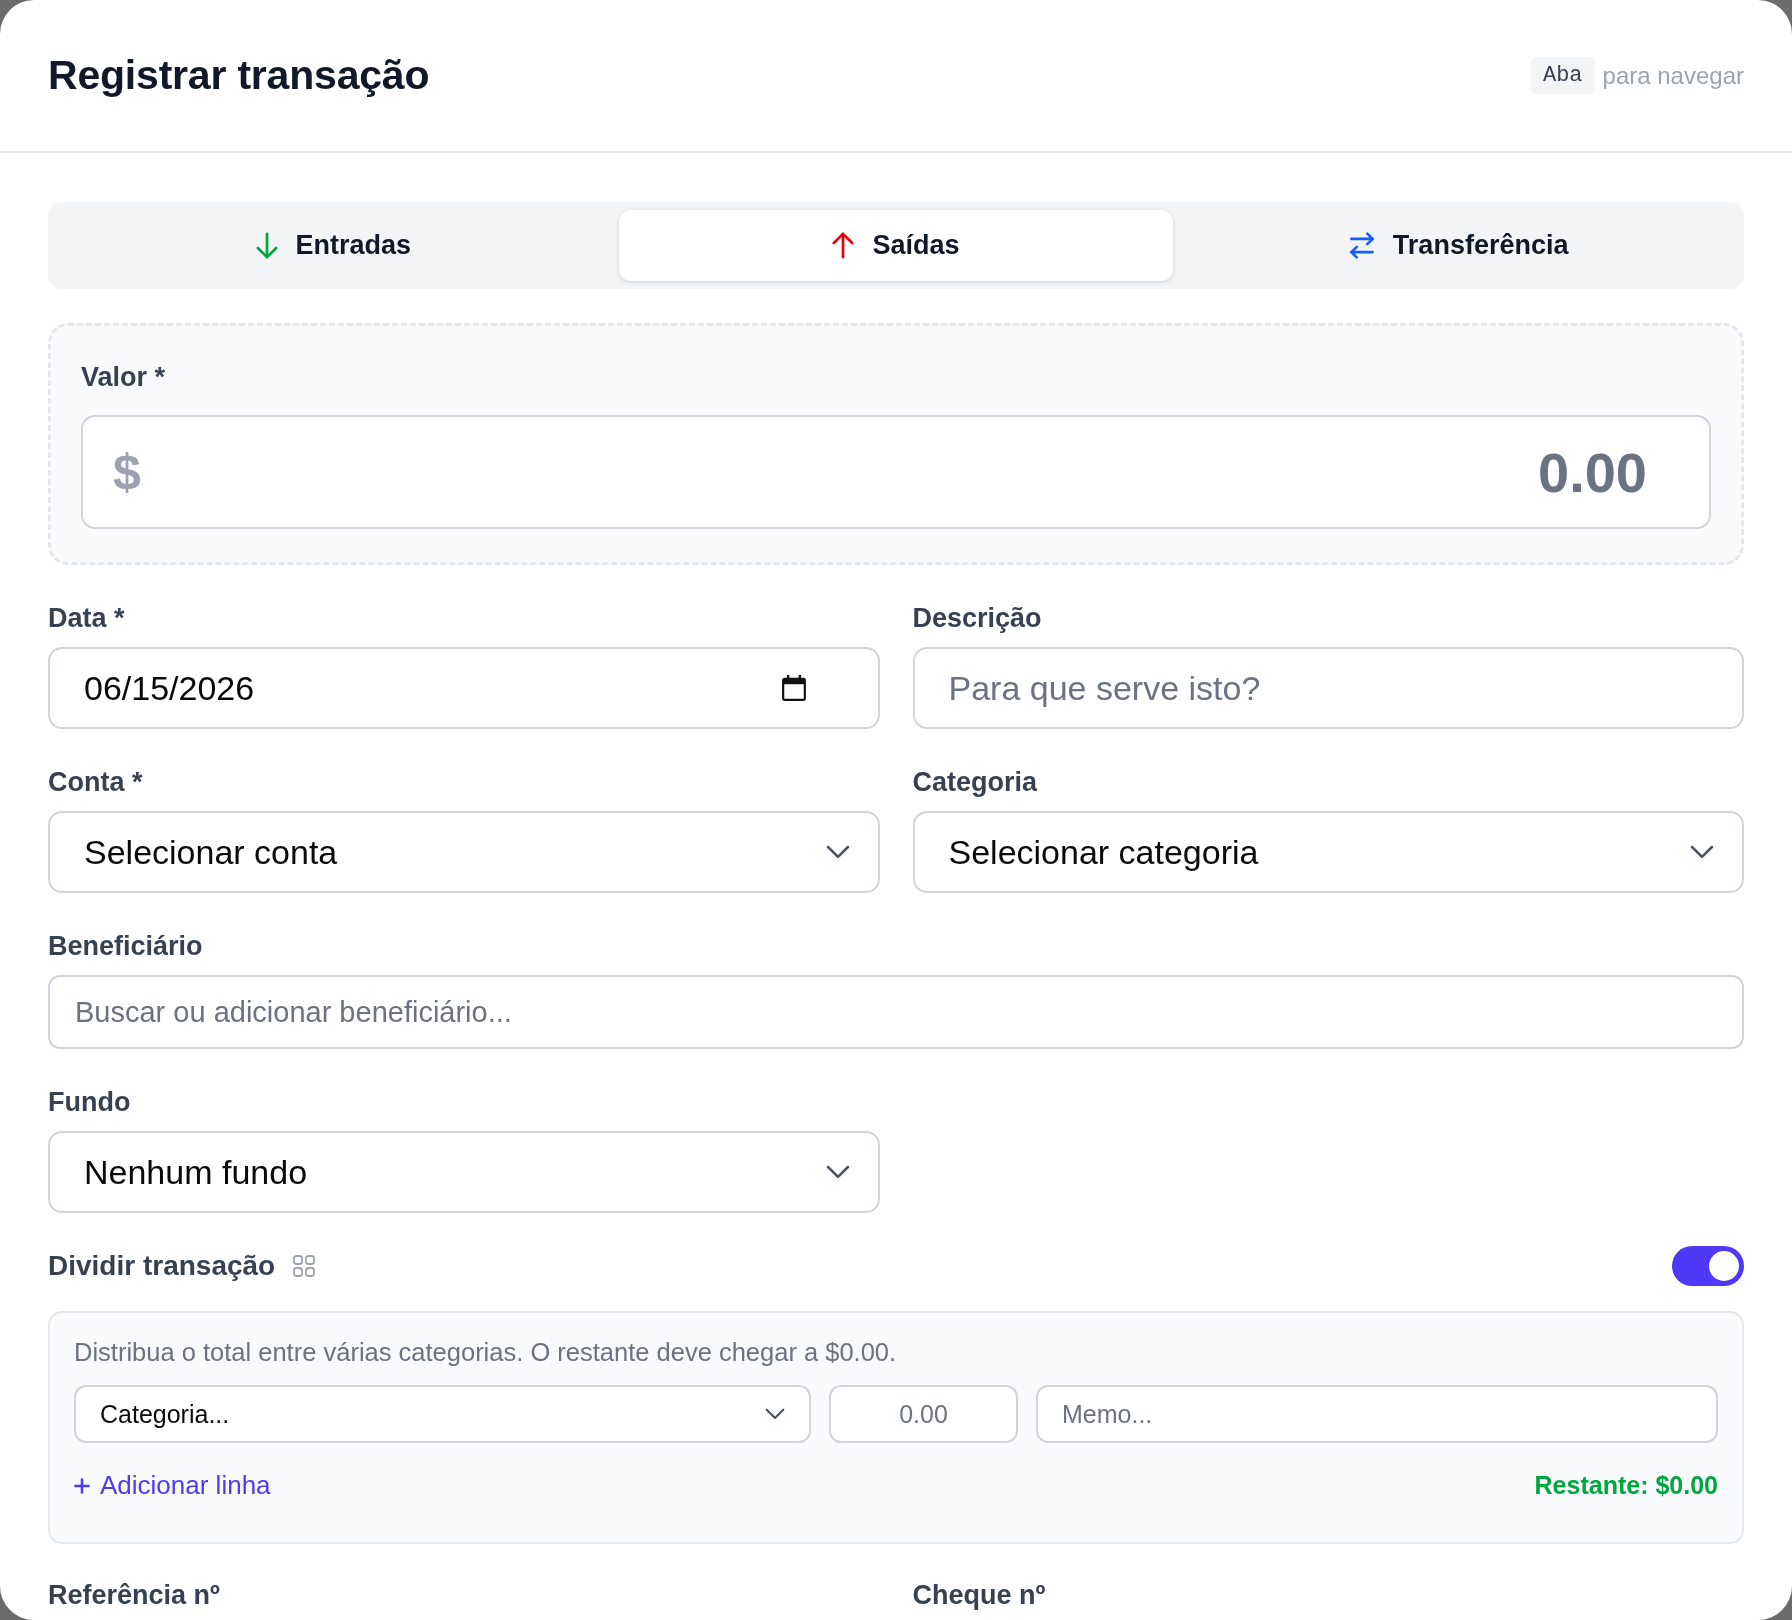  What do you see at coordinates (1626, 1485) in the screenshot?
I see `remaining-amount: Restante: $0.00` at bounding box center [1626, 1485].